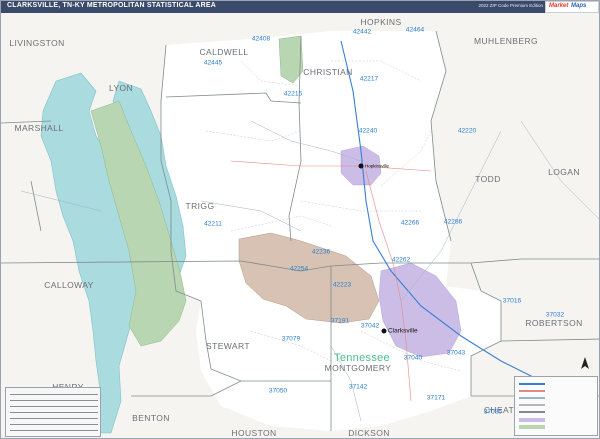  I want to click on county-label-lyon: LYON, so click(121, 88).